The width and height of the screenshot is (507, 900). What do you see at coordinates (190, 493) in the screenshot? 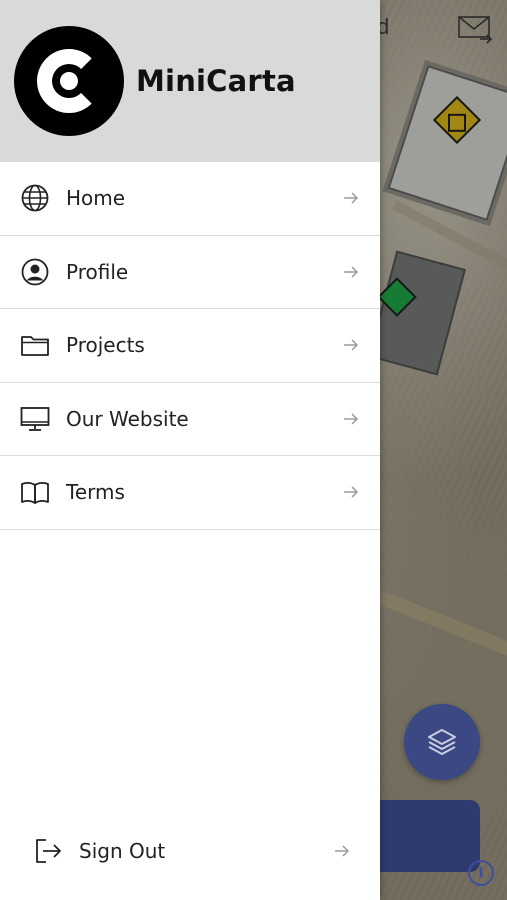
I see `menu-item-terms: Terms` at bounding box center [190, 493].